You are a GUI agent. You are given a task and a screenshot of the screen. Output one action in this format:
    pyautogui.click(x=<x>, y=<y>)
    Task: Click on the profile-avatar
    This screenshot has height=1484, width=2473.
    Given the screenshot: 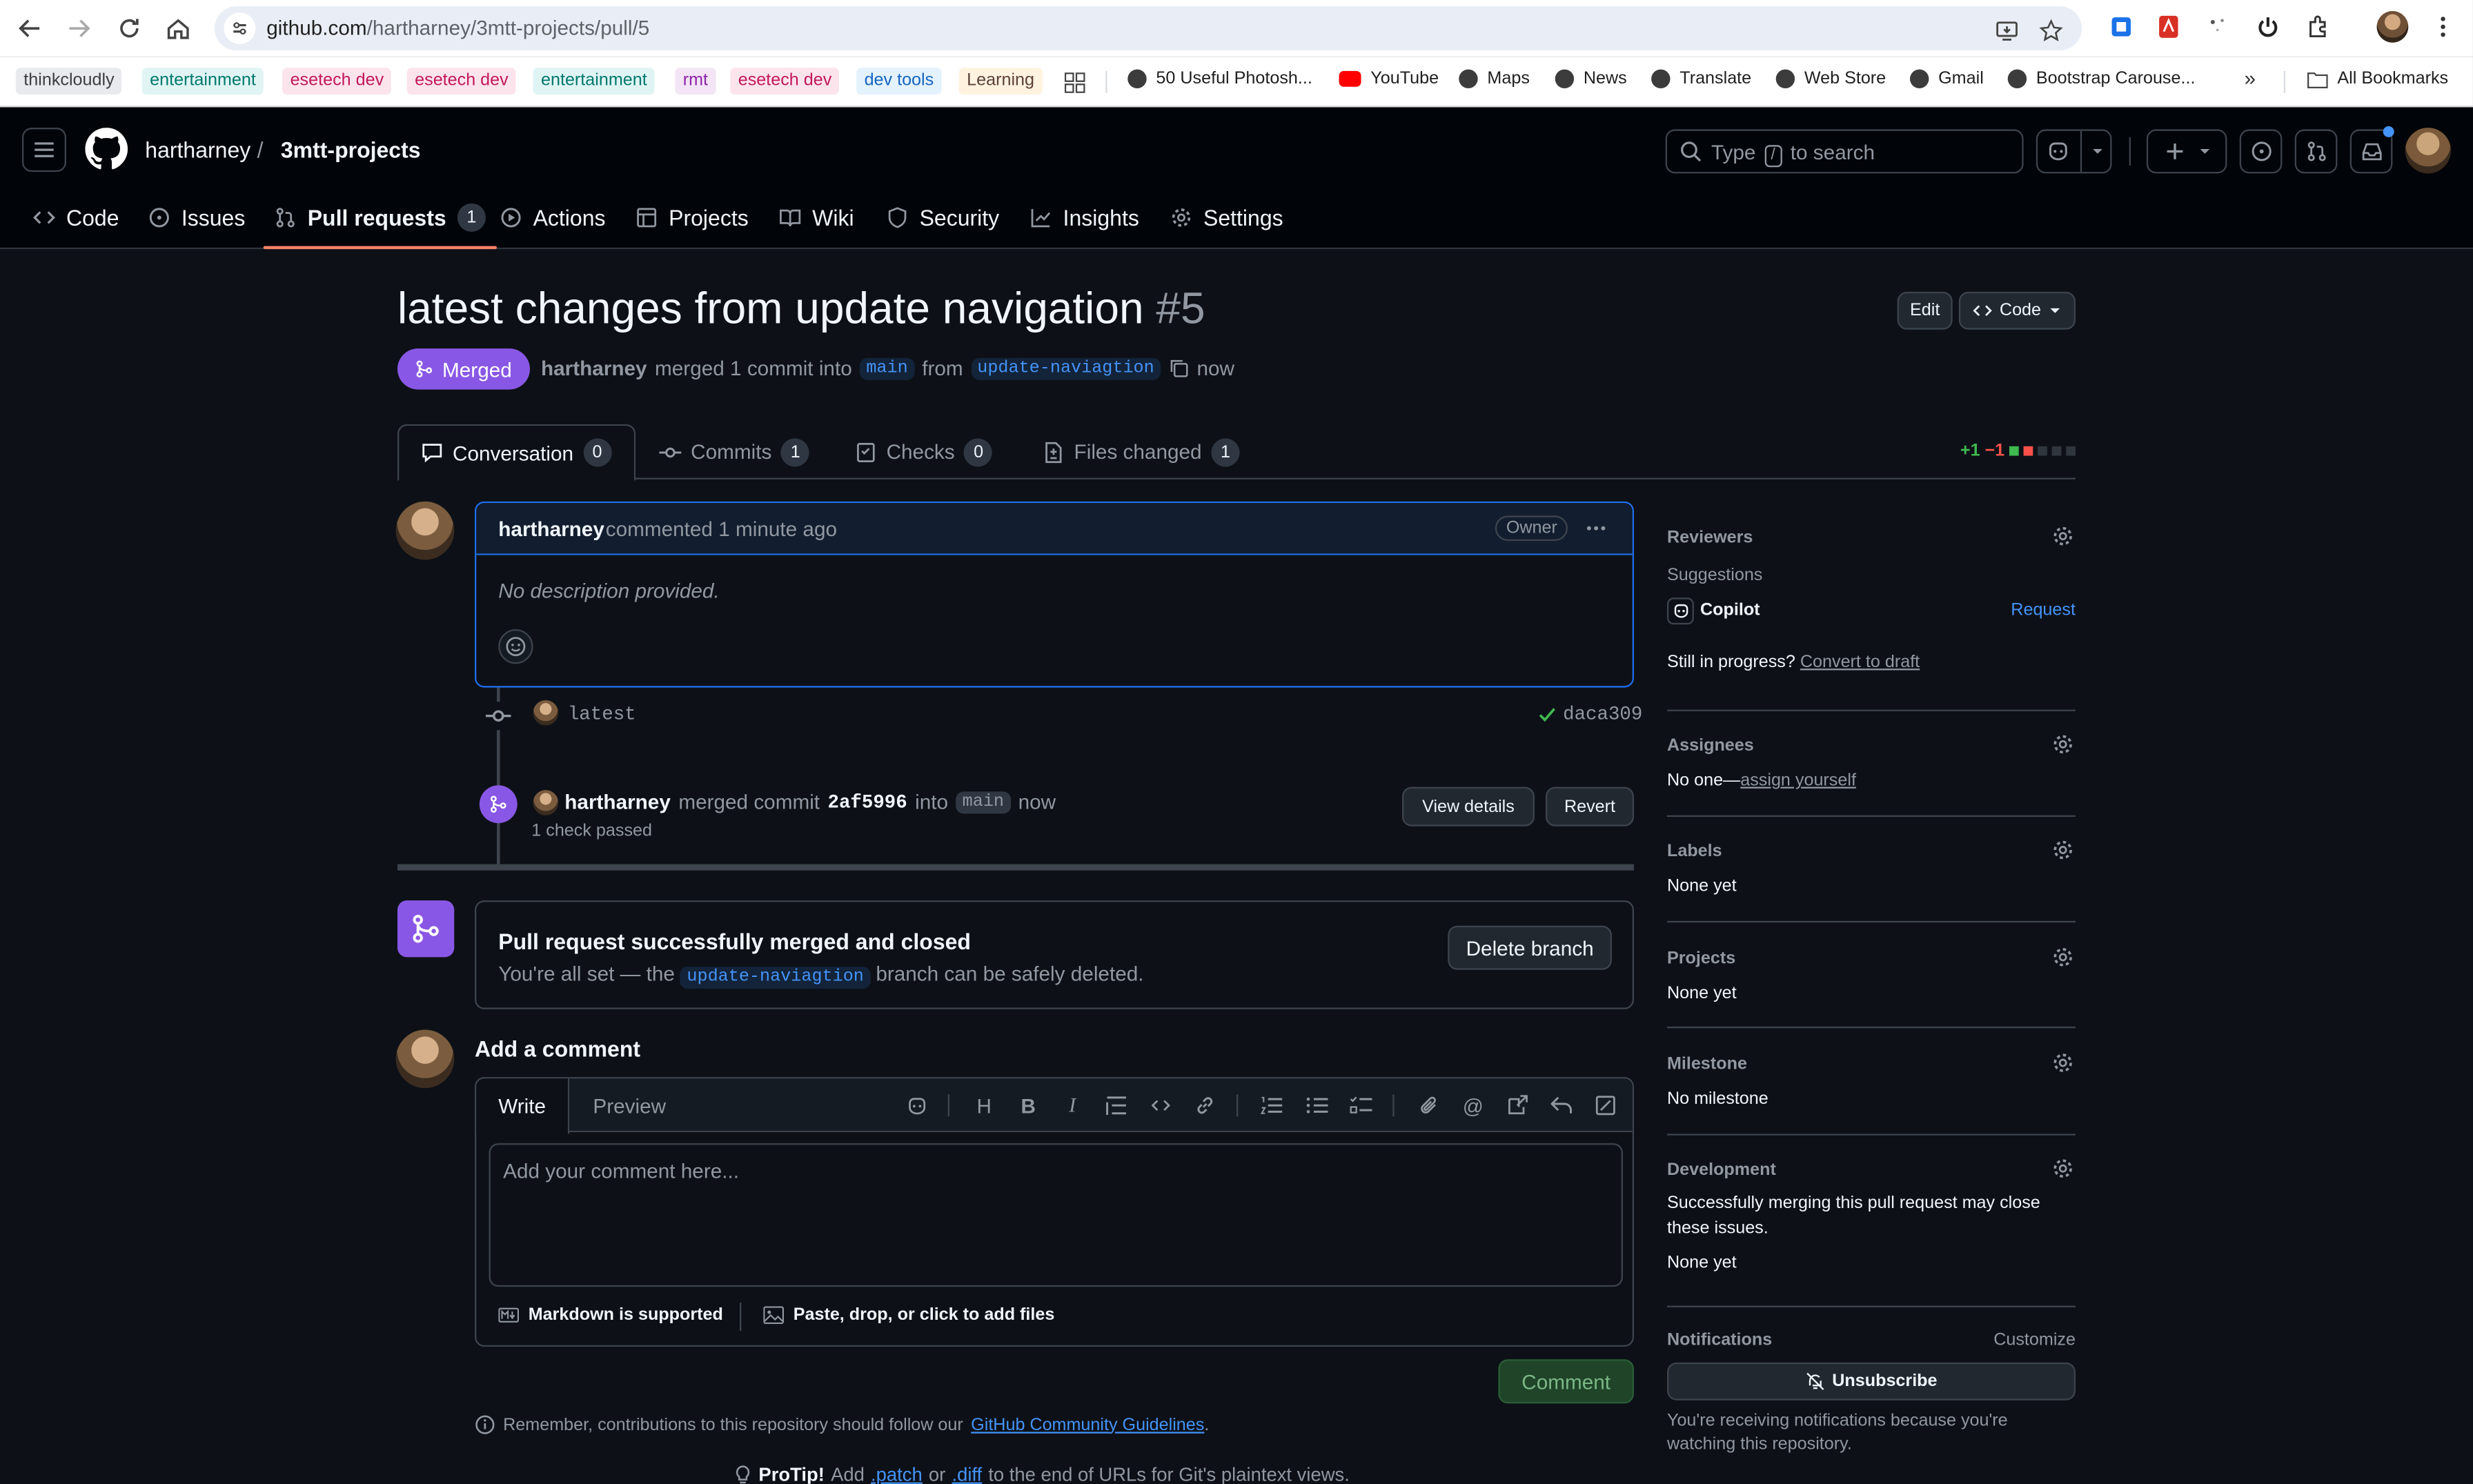 What is the action you would take?
    pyautogui.click(x=2392, y=26)
    